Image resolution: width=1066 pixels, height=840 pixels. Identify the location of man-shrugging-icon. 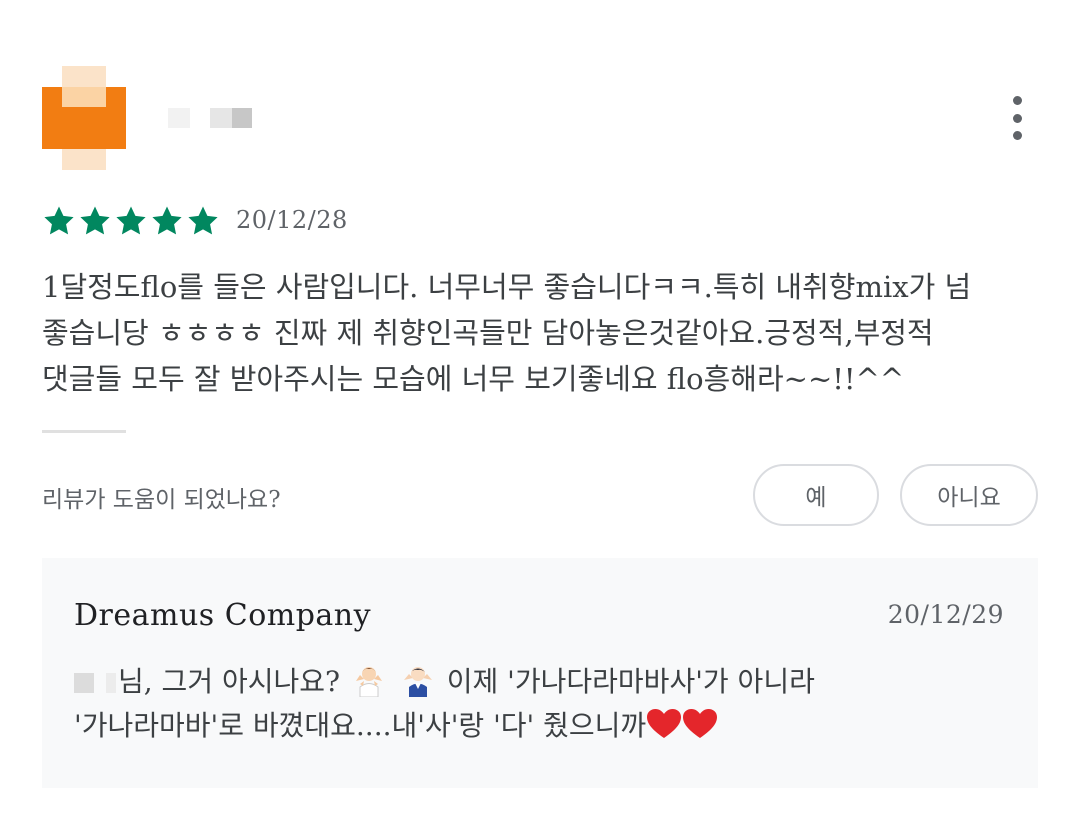
(417, 682).